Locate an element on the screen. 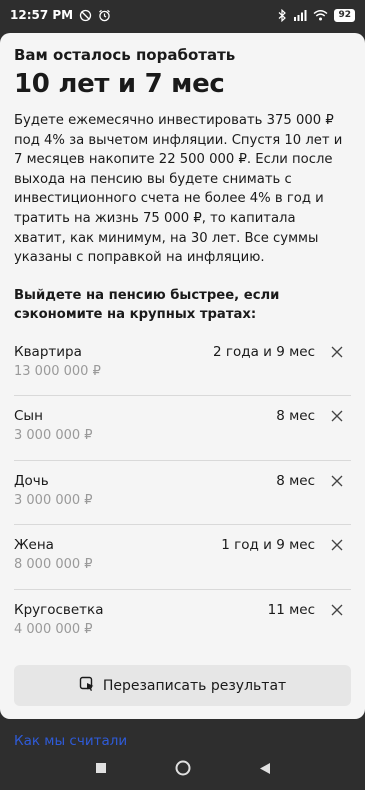 The image size is (365, 790). expense-amount: 13 000 000 ₽ is located at coordinates (57, 371).